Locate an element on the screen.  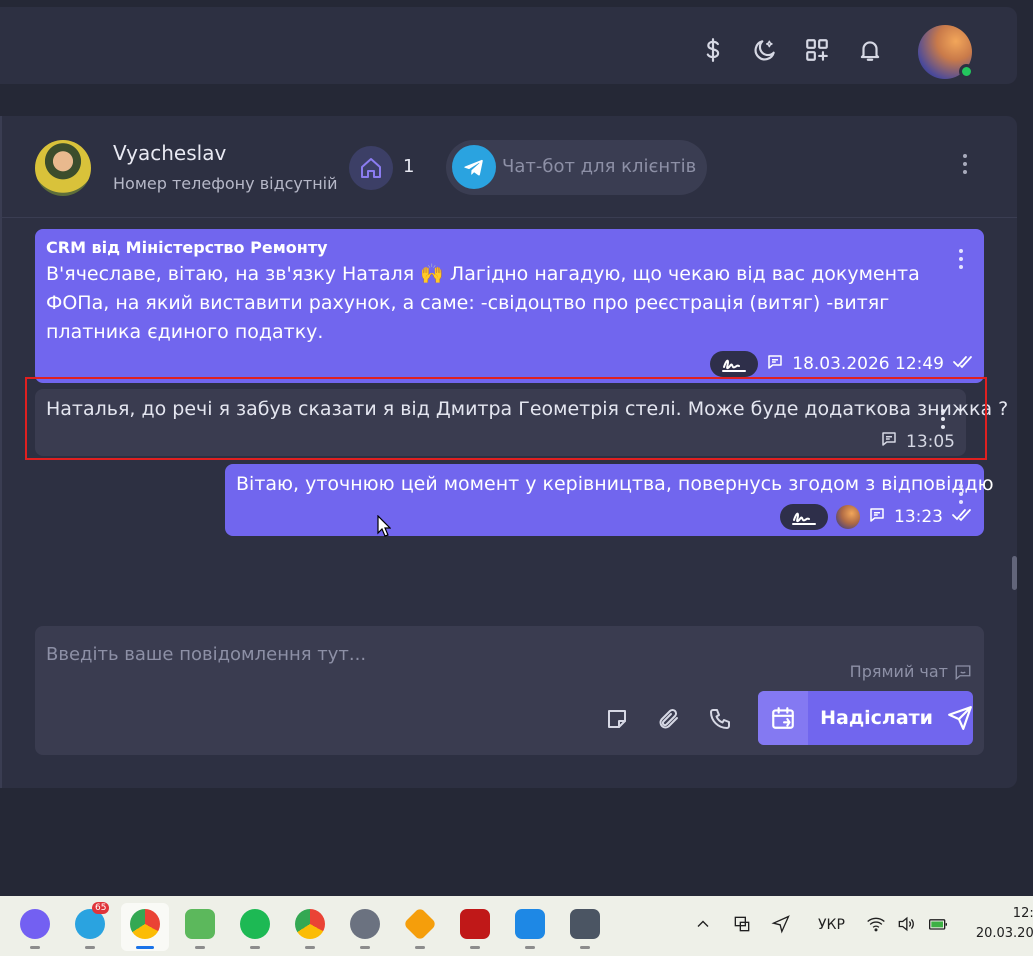
message-input is located at coordinates (496, 654).